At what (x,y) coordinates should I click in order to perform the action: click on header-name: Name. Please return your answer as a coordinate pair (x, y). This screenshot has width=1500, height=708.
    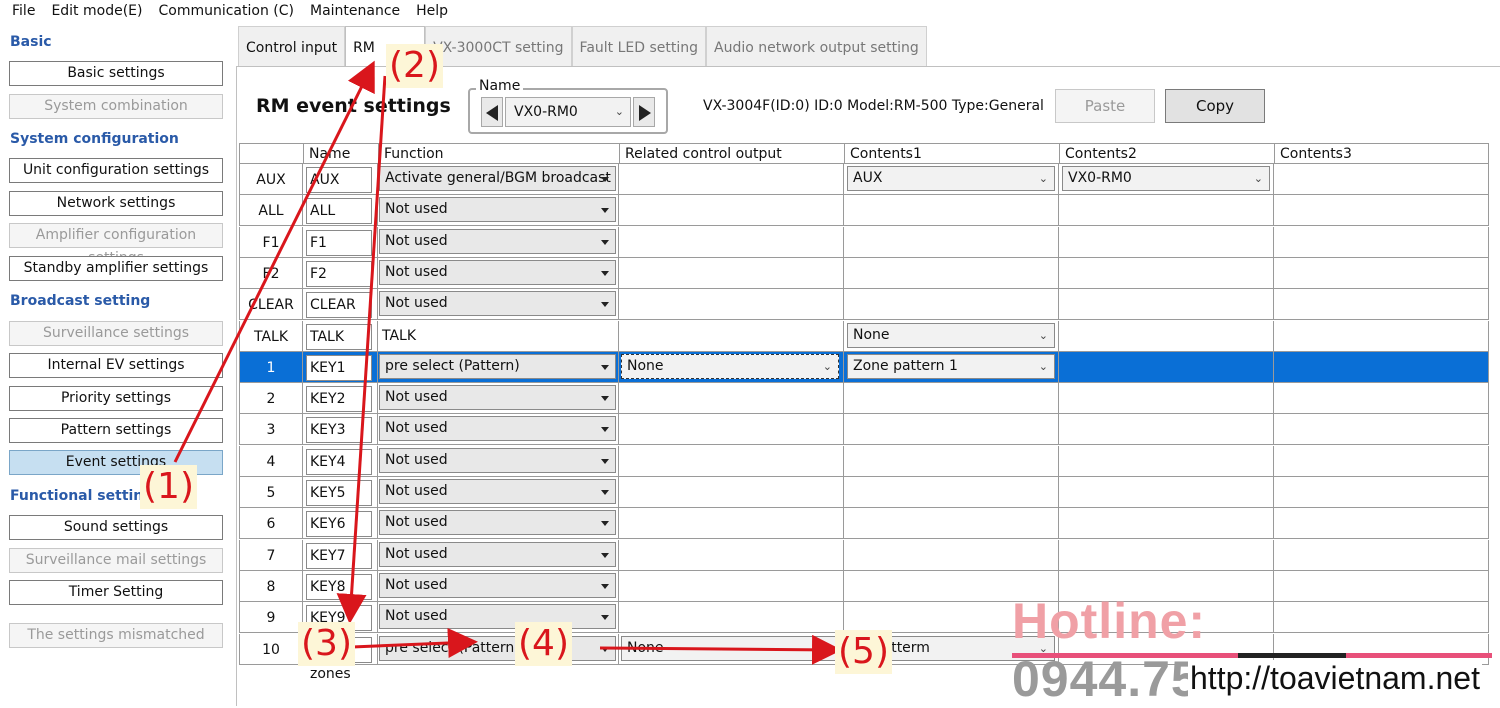
    Looking at the image, I should click on (341, 154).